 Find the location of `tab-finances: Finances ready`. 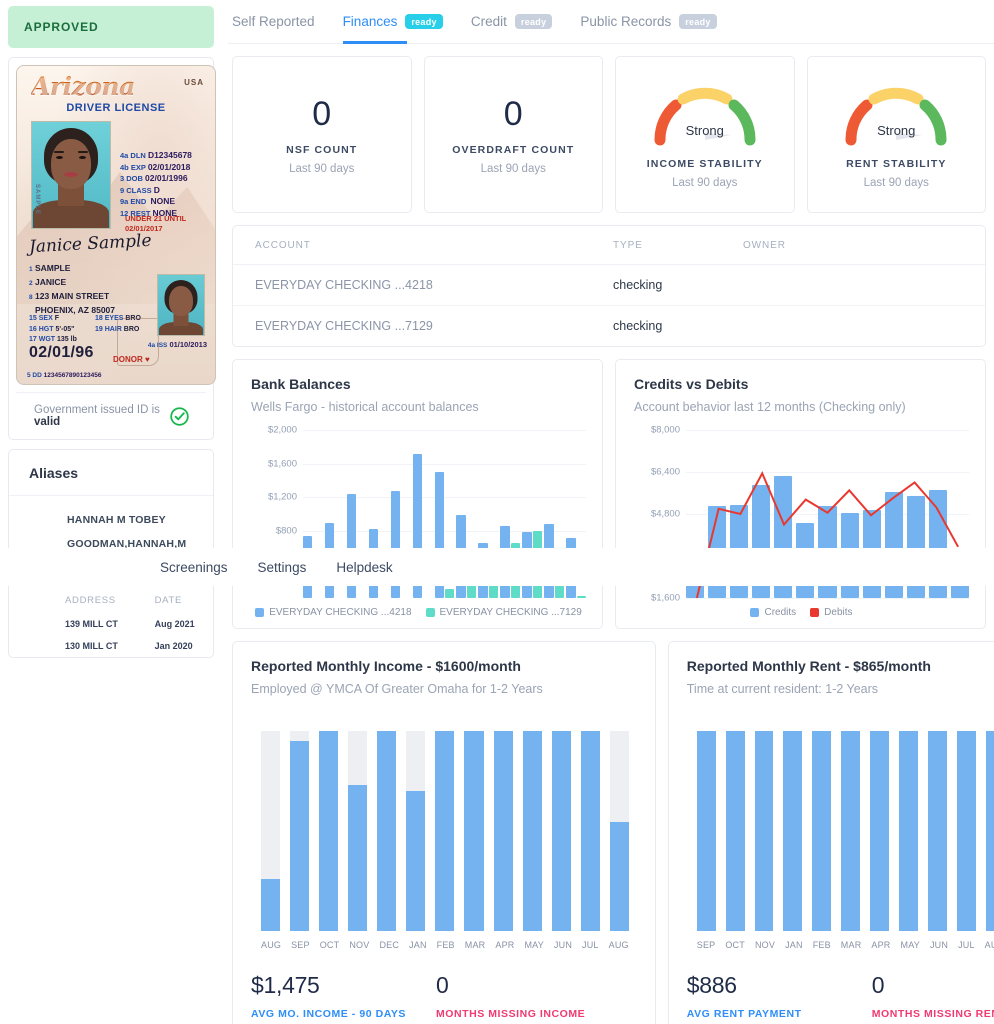

tab-finances: Finances ready is located at coordinates (392, 22).